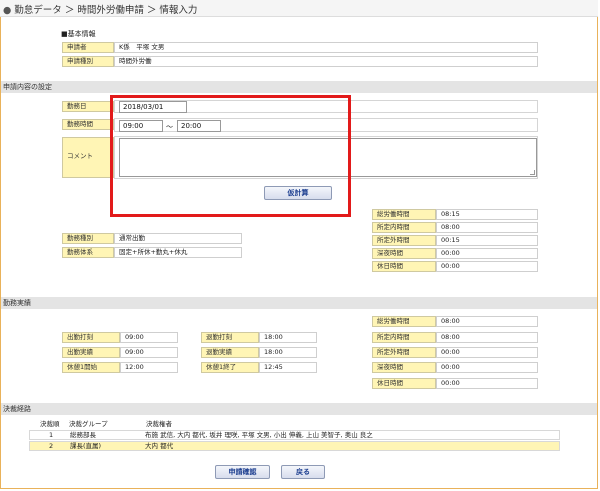 This screenshot has height=491, width=600. Describe the element at coordinates (88, 124) in the screenshot. I see `work-time-label: 勤務時間` at that location.